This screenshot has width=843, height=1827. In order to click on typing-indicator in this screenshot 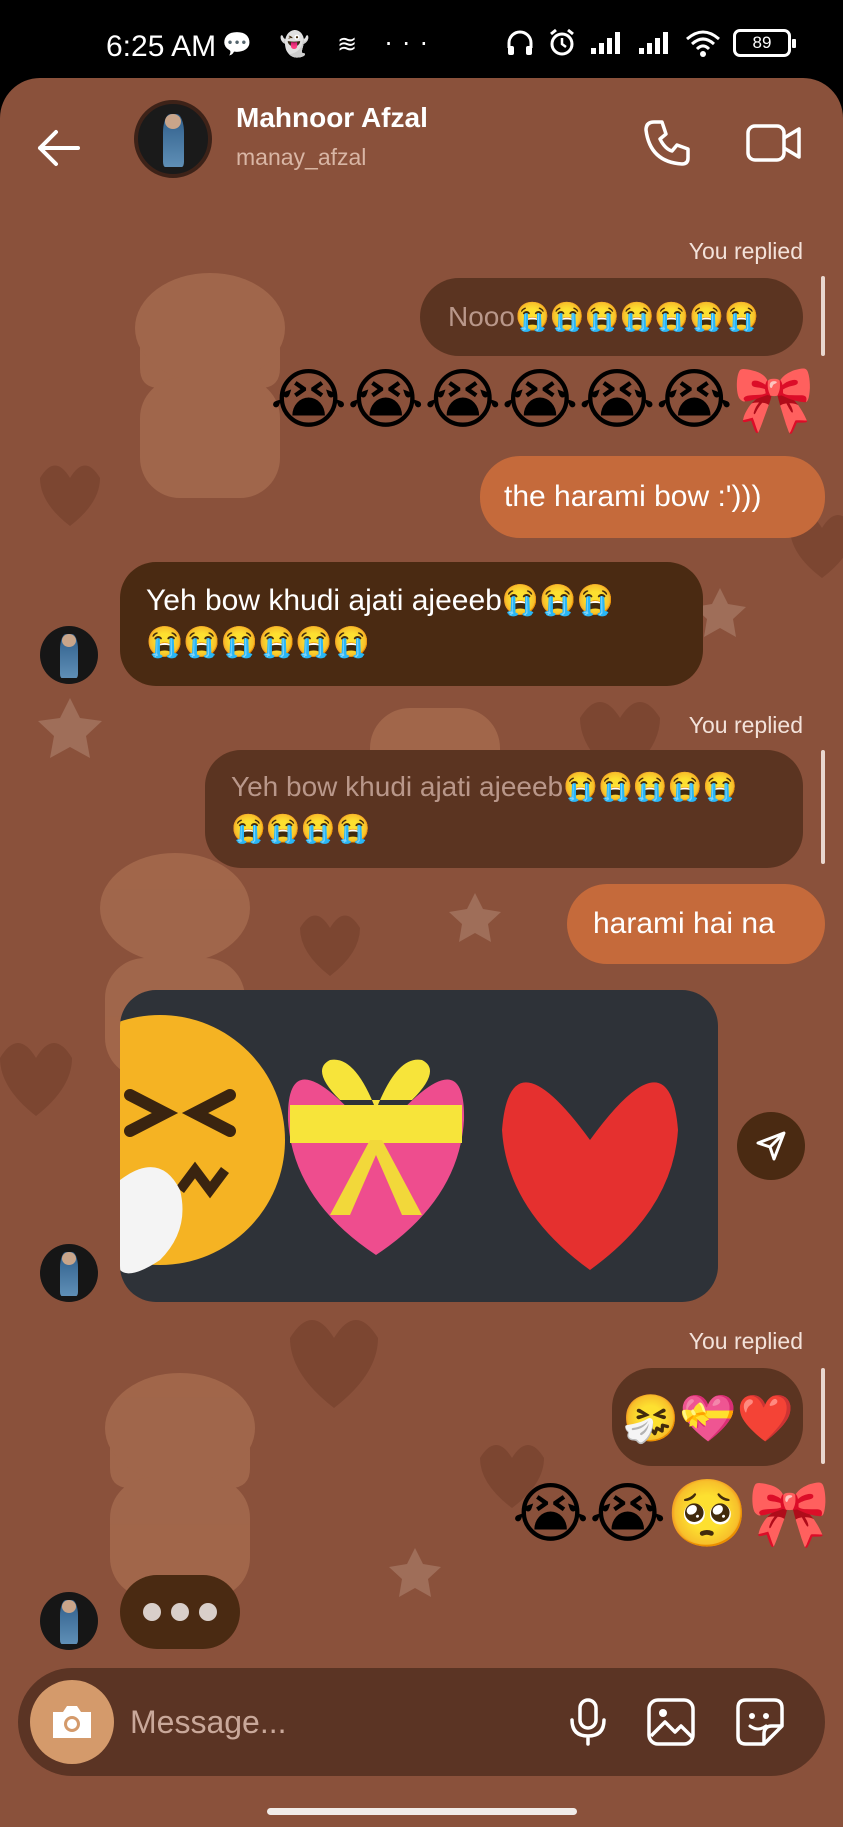, I will do `click(180, 1612)`.